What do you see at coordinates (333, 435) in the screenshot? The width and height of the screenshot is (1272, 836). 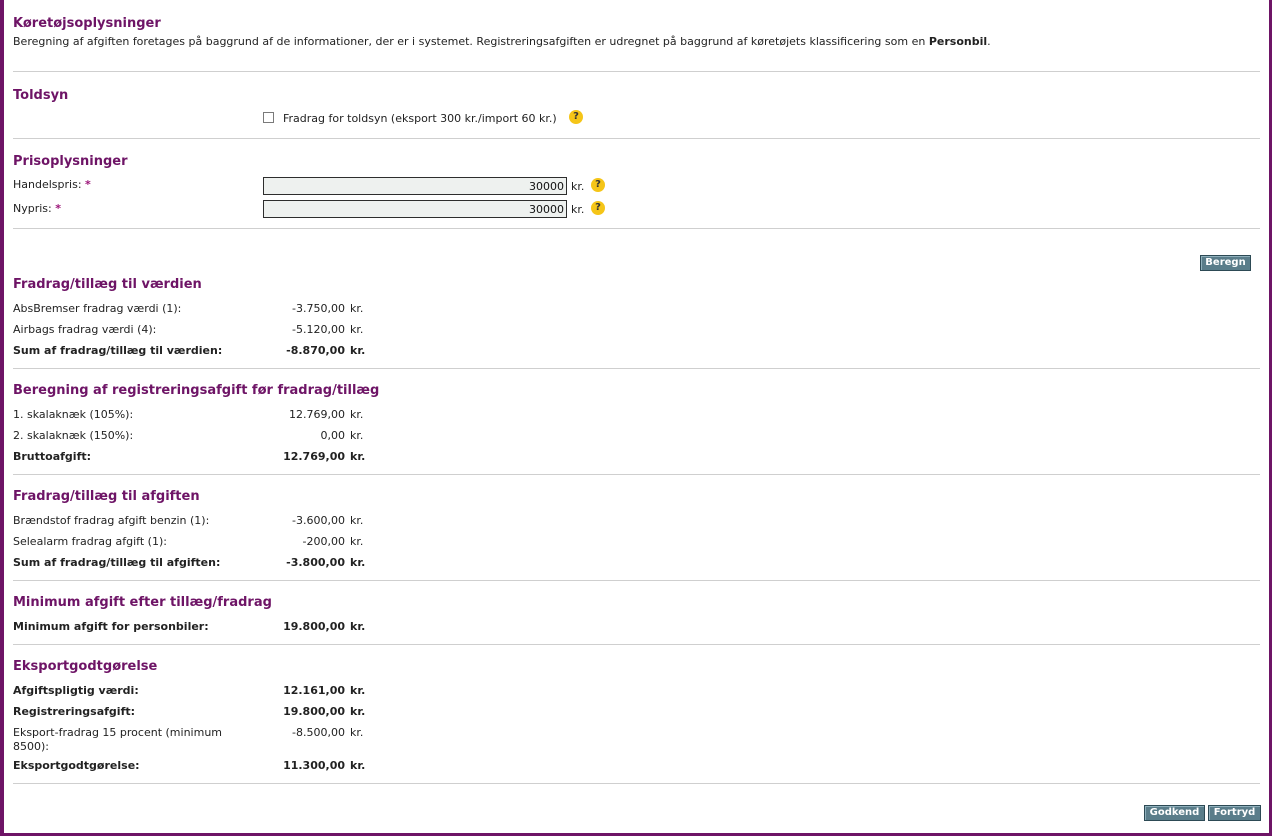 I see `row-value: 0,00` at bounding box center [333, 435].